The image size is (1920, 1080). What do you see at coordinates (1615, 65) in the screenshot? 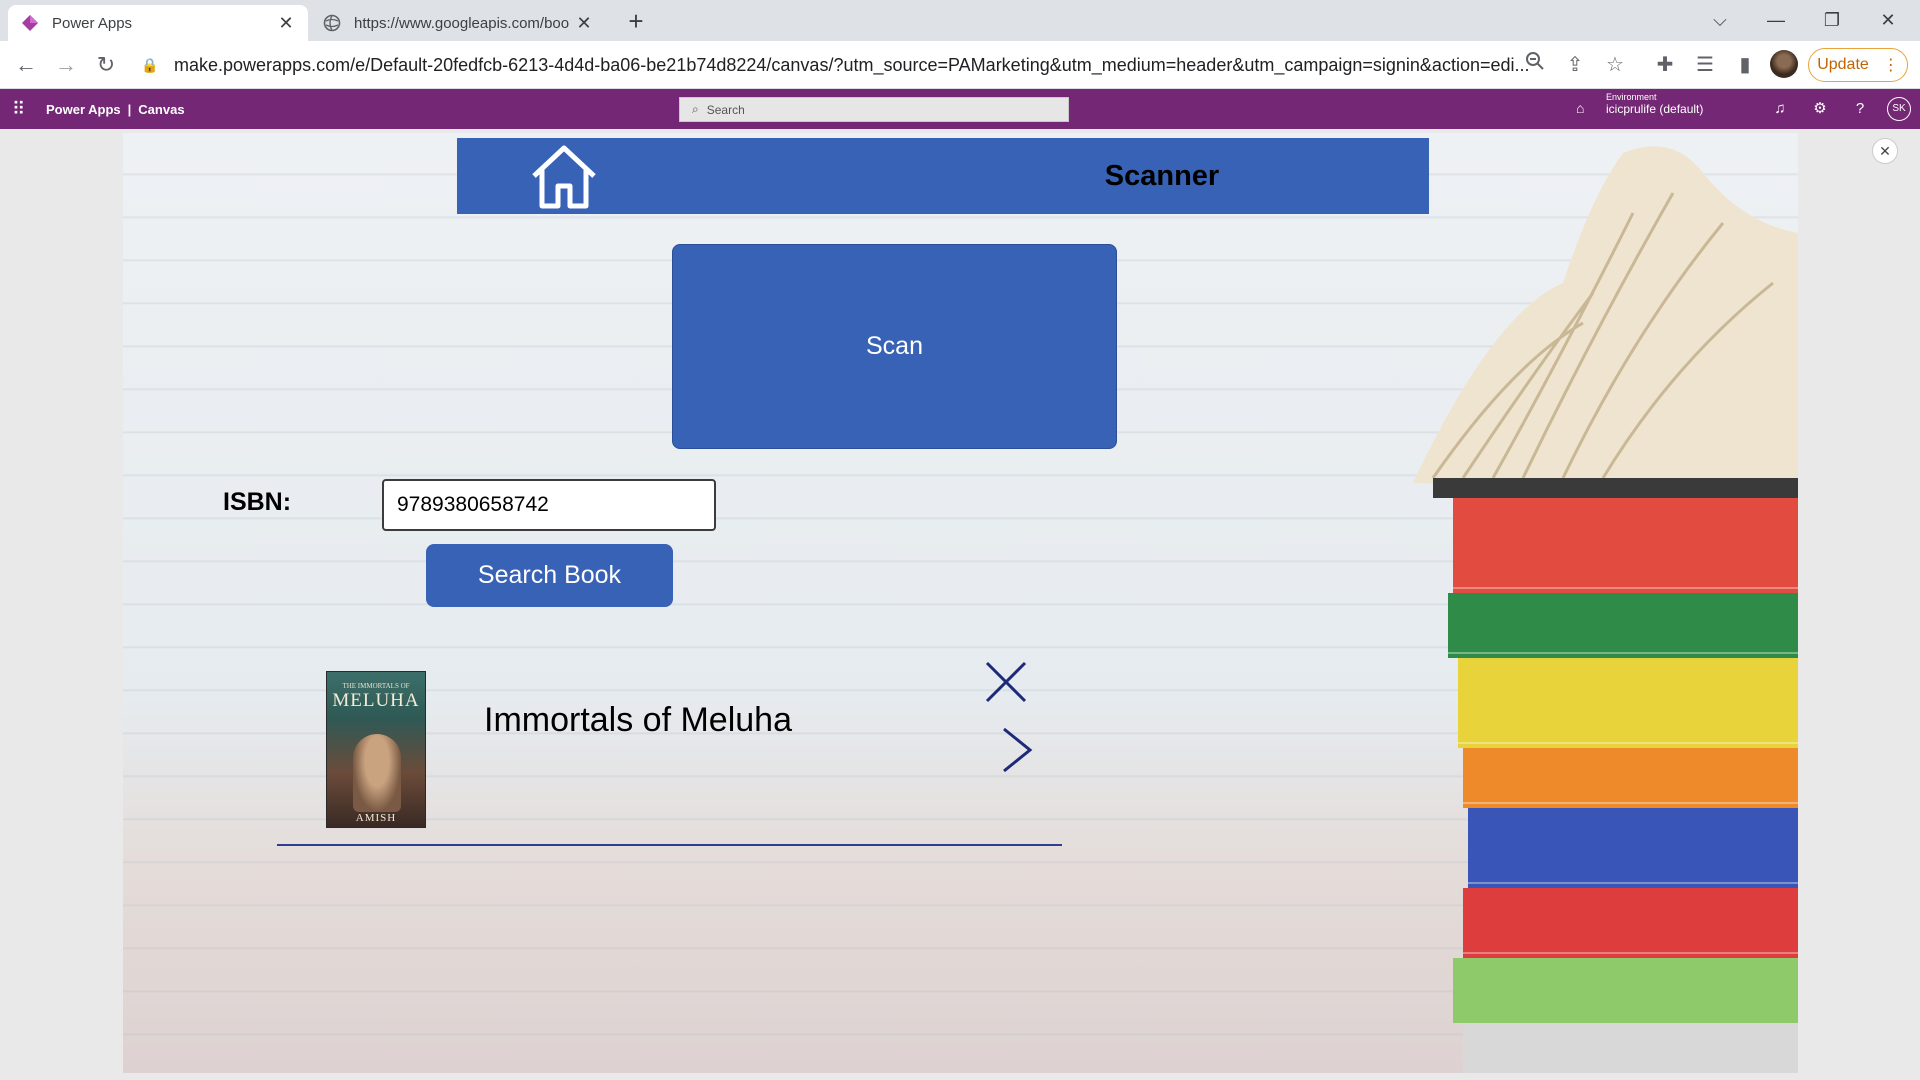
I see `bookmark-star-icon: ☆` at bounding box center [1615, 65].